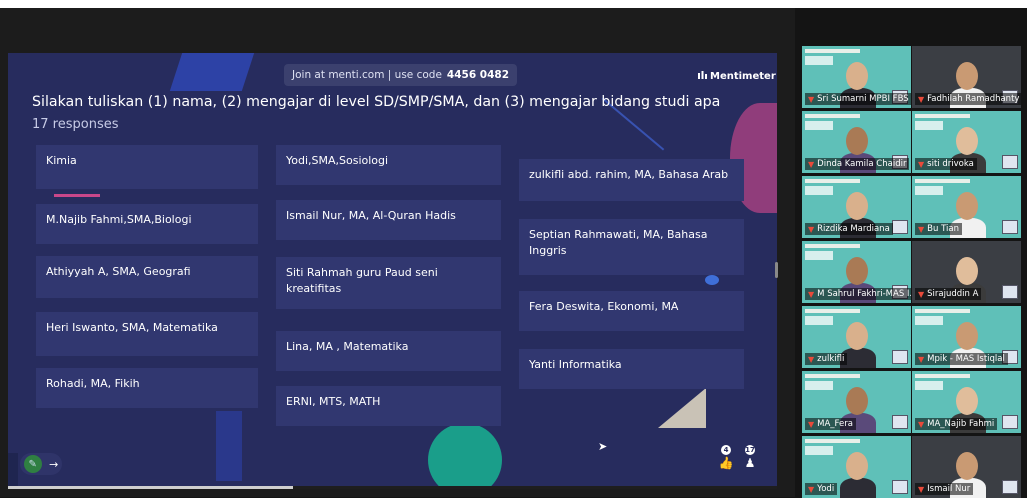 This screenshot has height=498, width=1027. I want to click on participant-name: Ismail Nur, so click(949, 489).